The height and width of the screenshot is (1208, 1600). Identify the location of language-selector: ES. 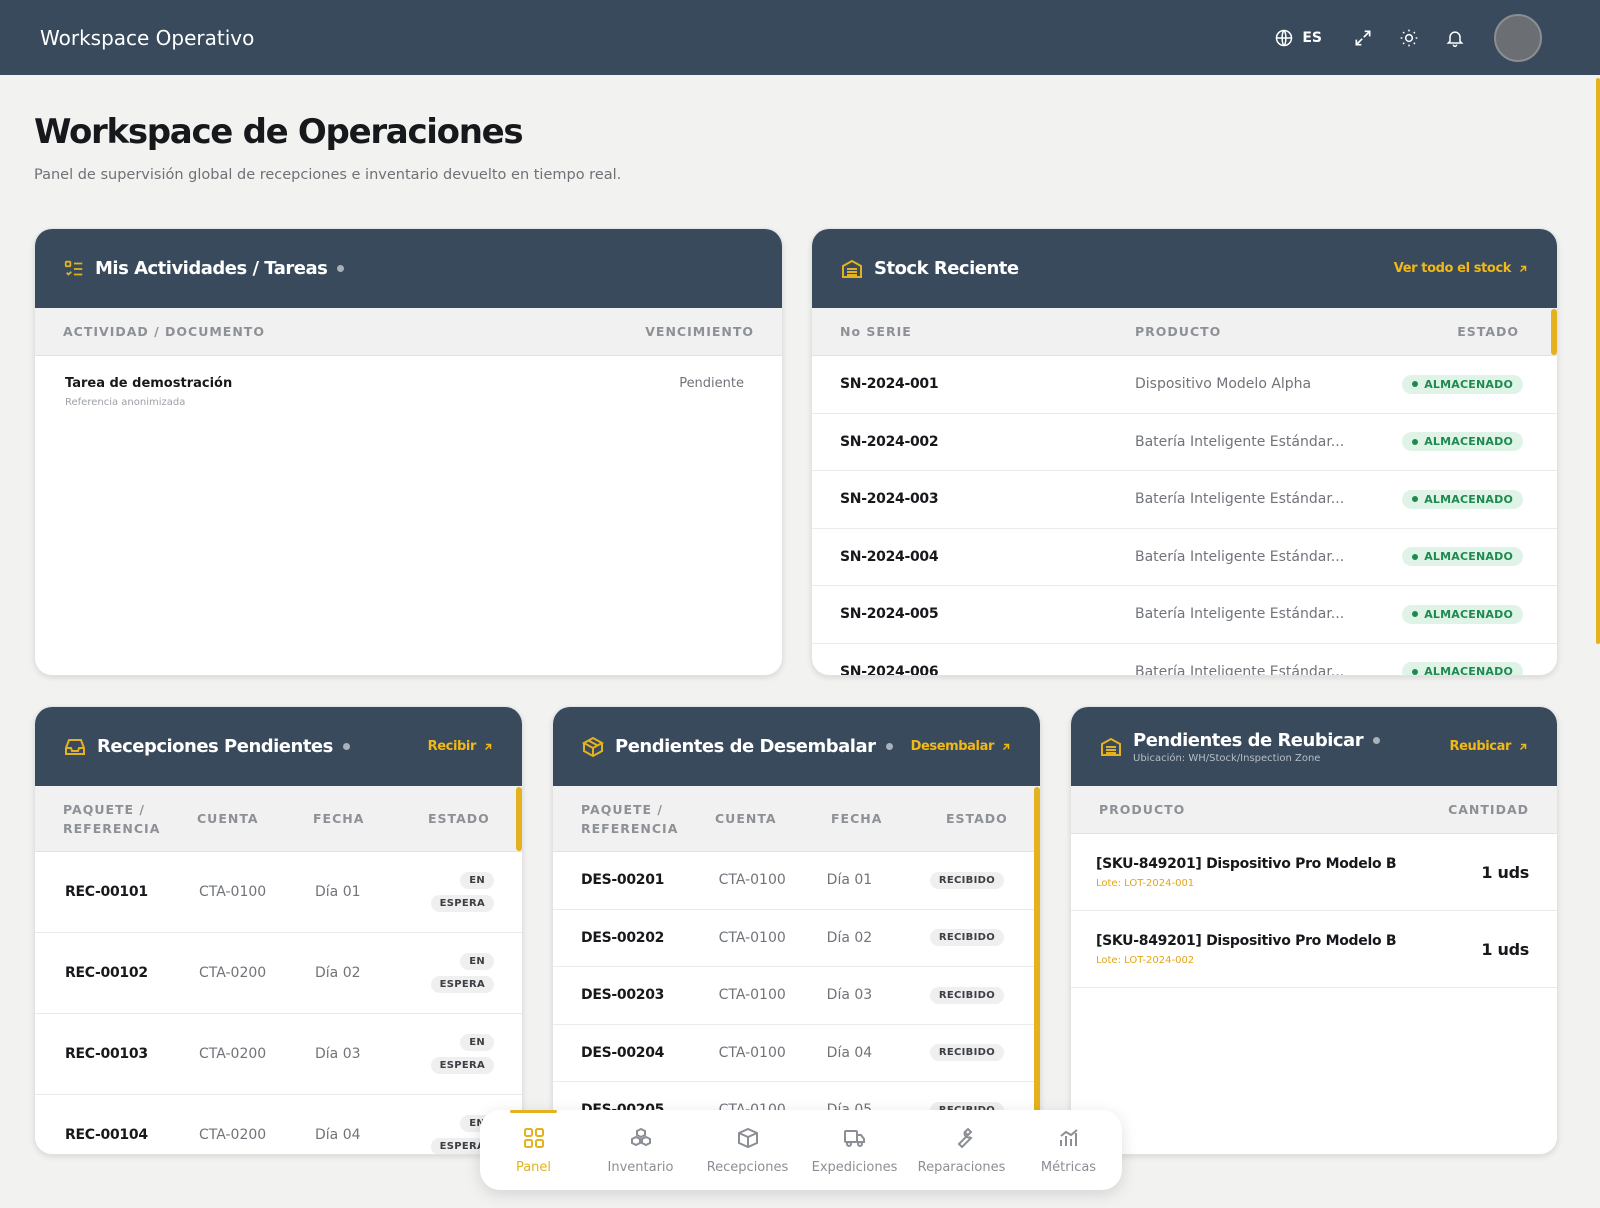
(1298, 38).